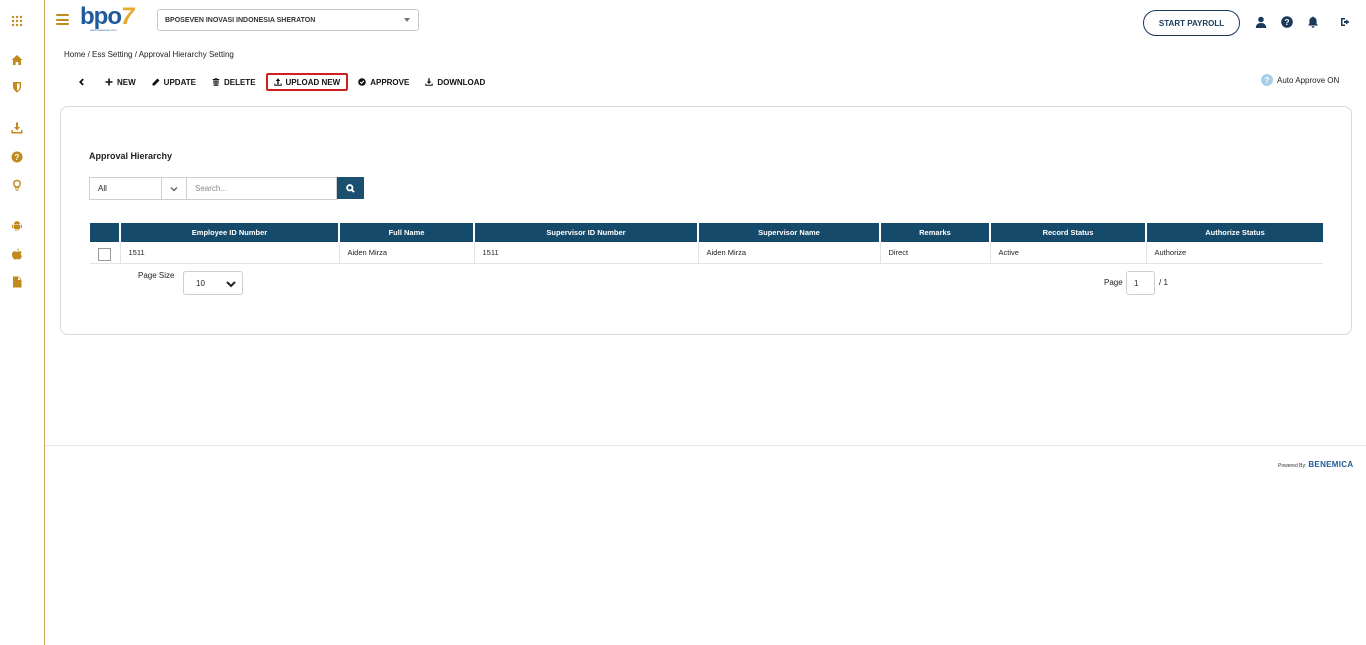 This screenshot has height=645, width=1366. I want to click on user-icon, so click(1261, 22).